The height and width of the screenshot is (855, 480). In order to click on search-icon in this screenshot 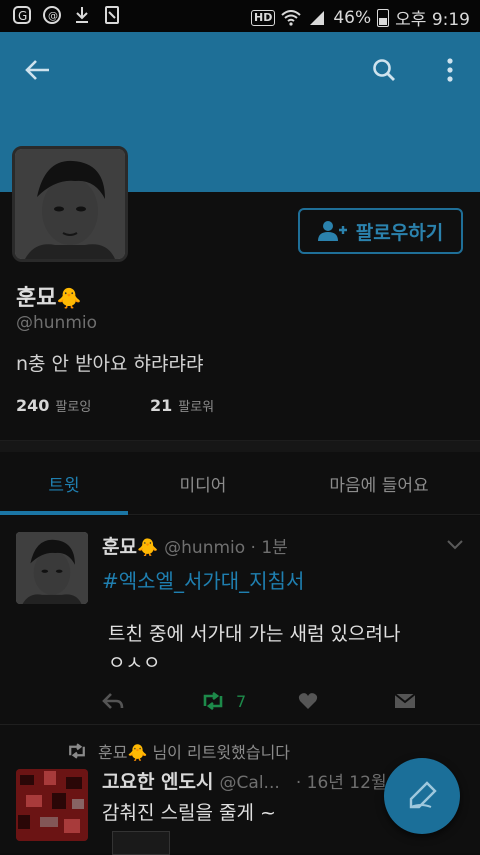, I will do `click(384, 70)`.